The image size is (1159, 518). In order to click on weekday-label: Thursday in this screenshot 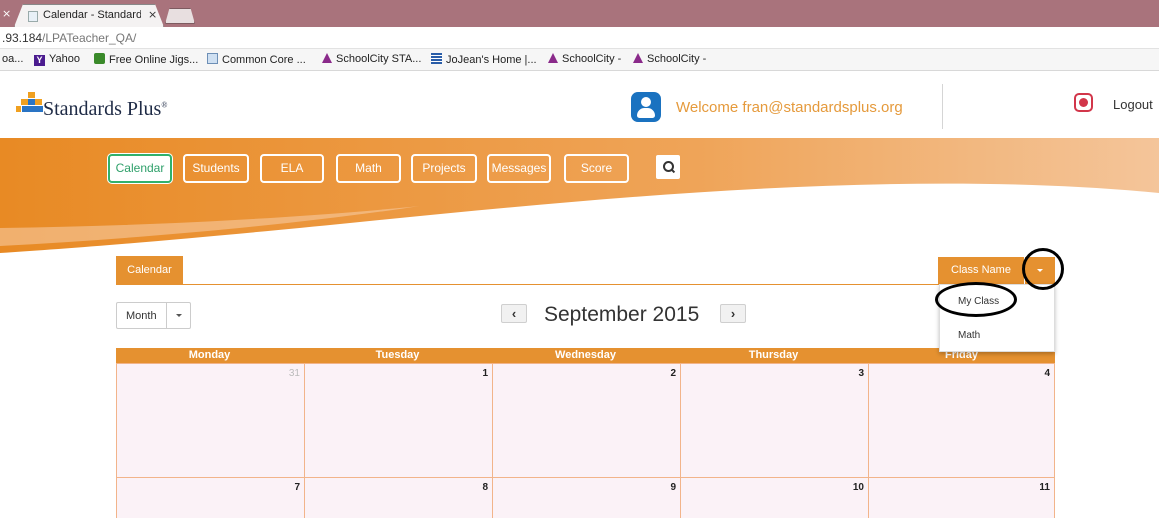, I will do `click(773, 355)`.